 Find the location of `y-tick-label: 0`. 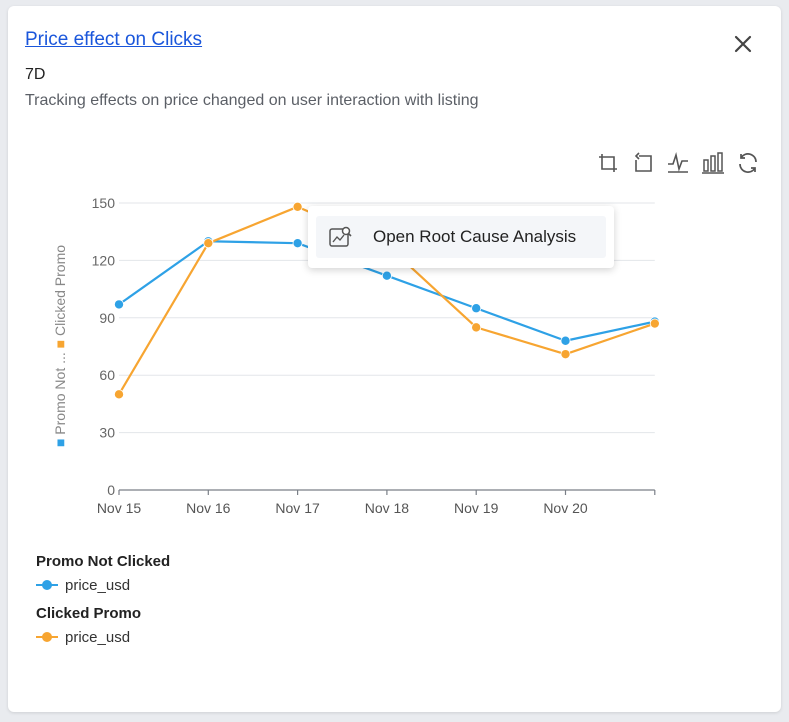

y-tick-label: 0 is located at coordinates (111, 490).